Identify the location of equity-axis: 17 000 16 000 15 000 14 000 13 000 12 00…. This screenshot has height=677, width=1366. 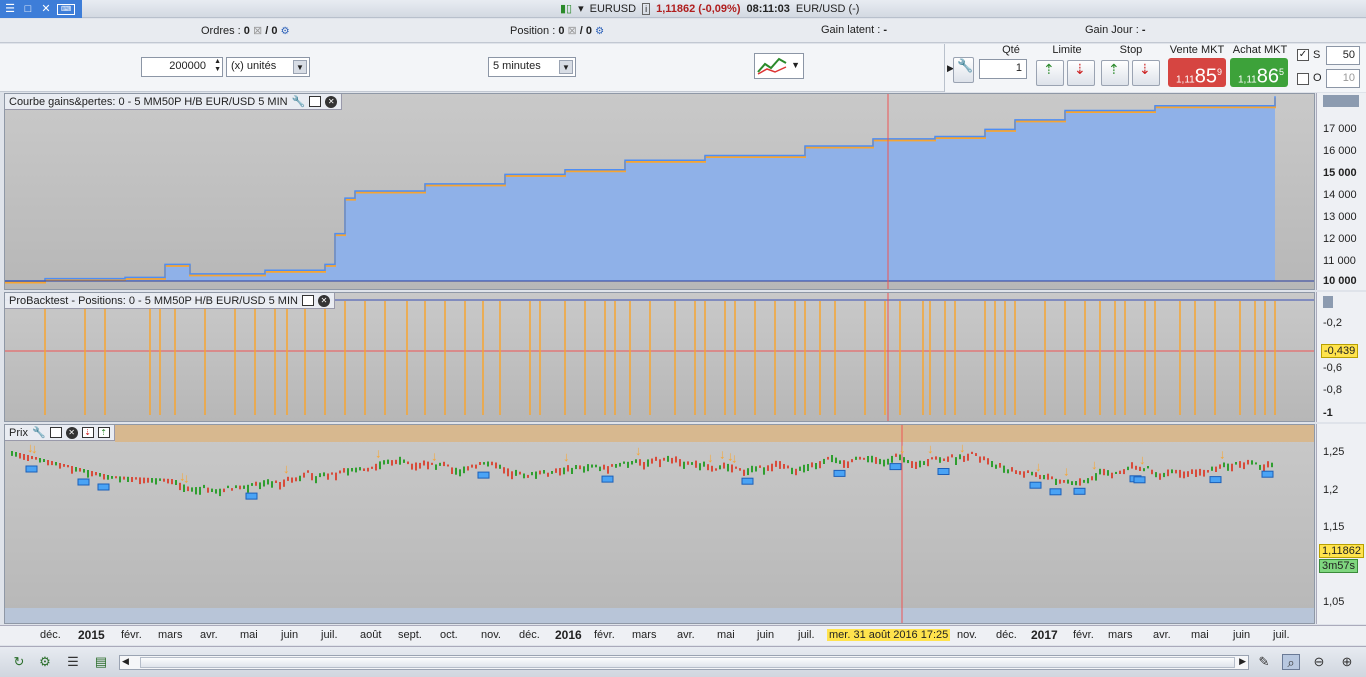
(1341, 191).